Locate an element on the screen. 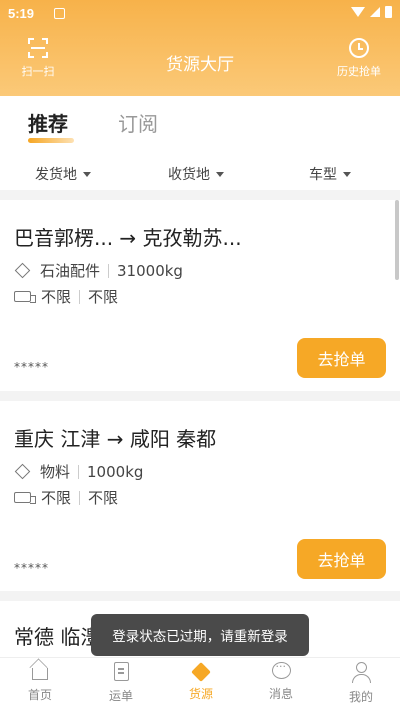 The height and width of the screenshot is (711, 400). filter-destination: 收货地 is located at coordinates (196, 174).